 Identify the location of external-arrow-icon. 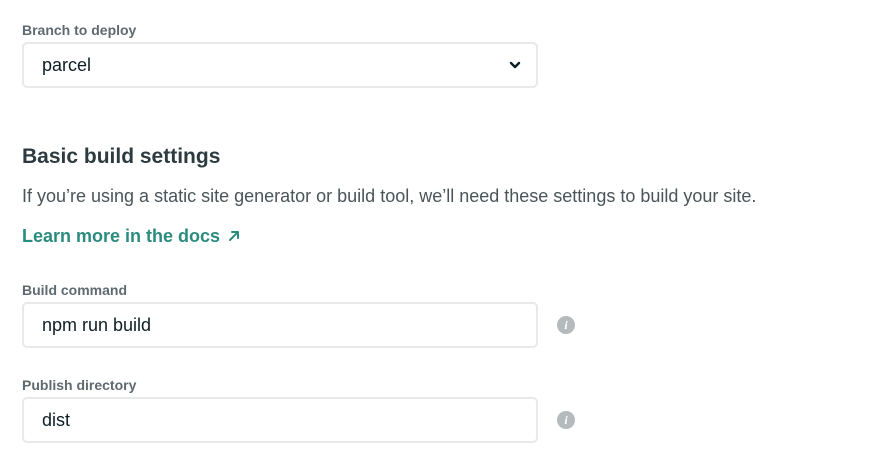
(234, 236).